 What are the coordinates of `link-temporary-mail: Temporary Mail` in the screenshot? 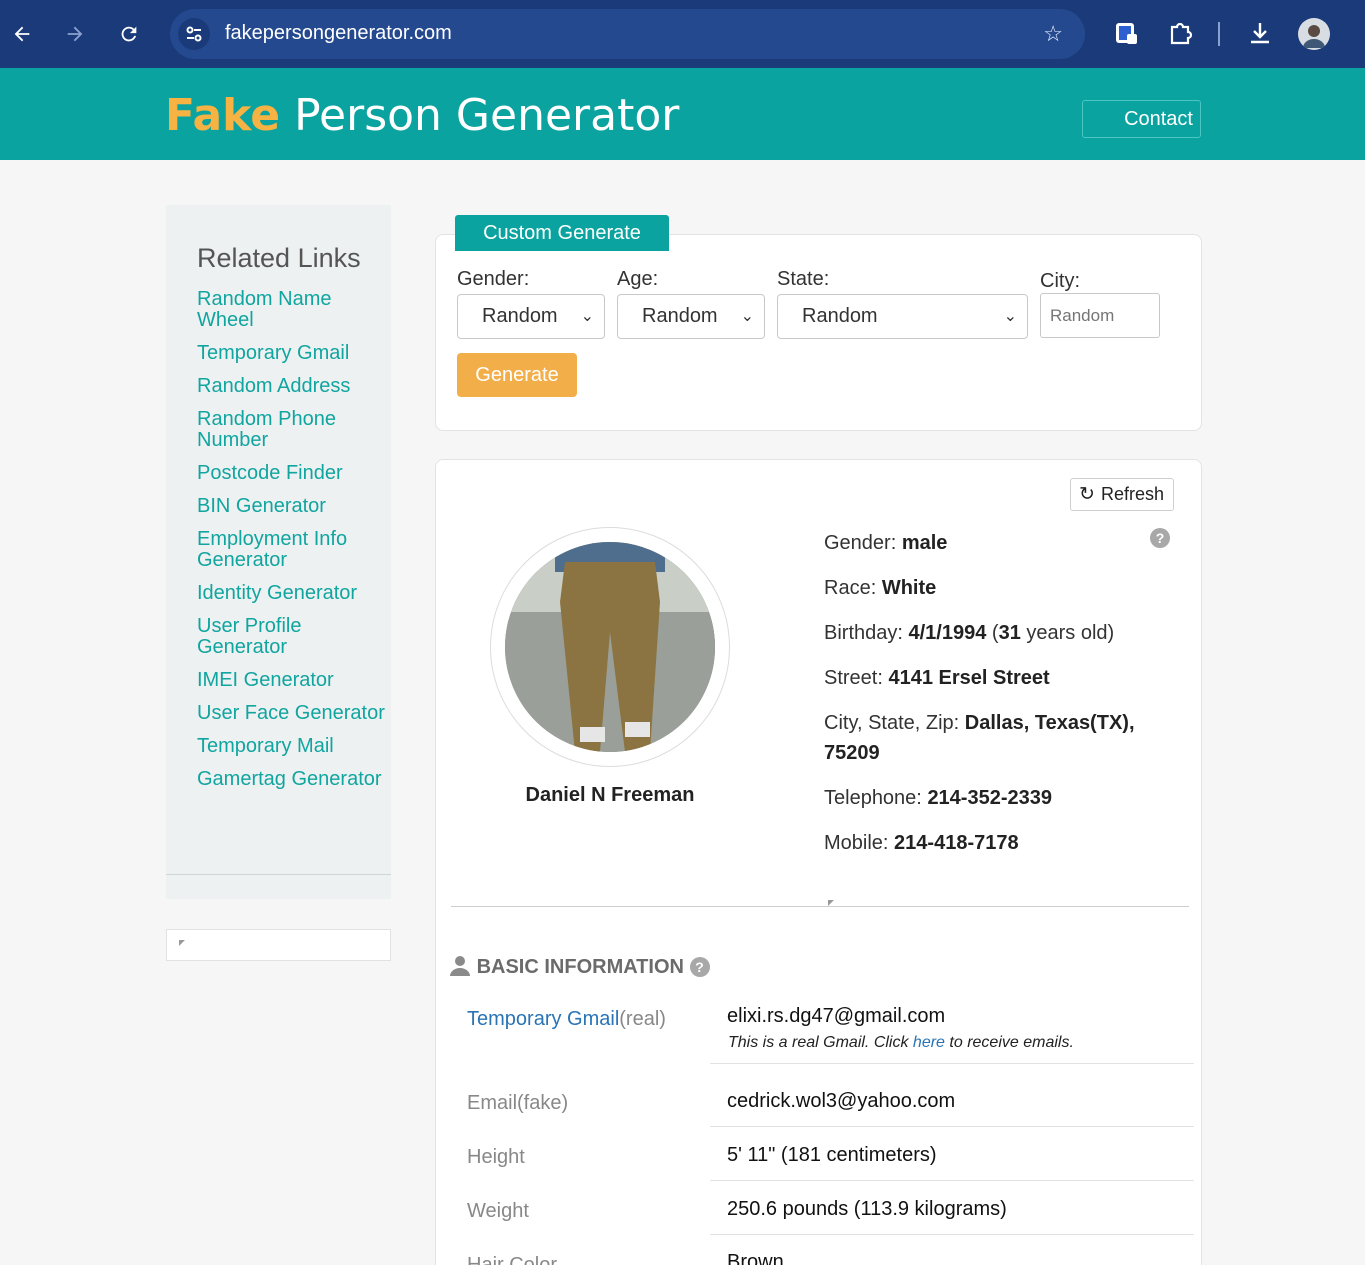 It's located at (292, 746).